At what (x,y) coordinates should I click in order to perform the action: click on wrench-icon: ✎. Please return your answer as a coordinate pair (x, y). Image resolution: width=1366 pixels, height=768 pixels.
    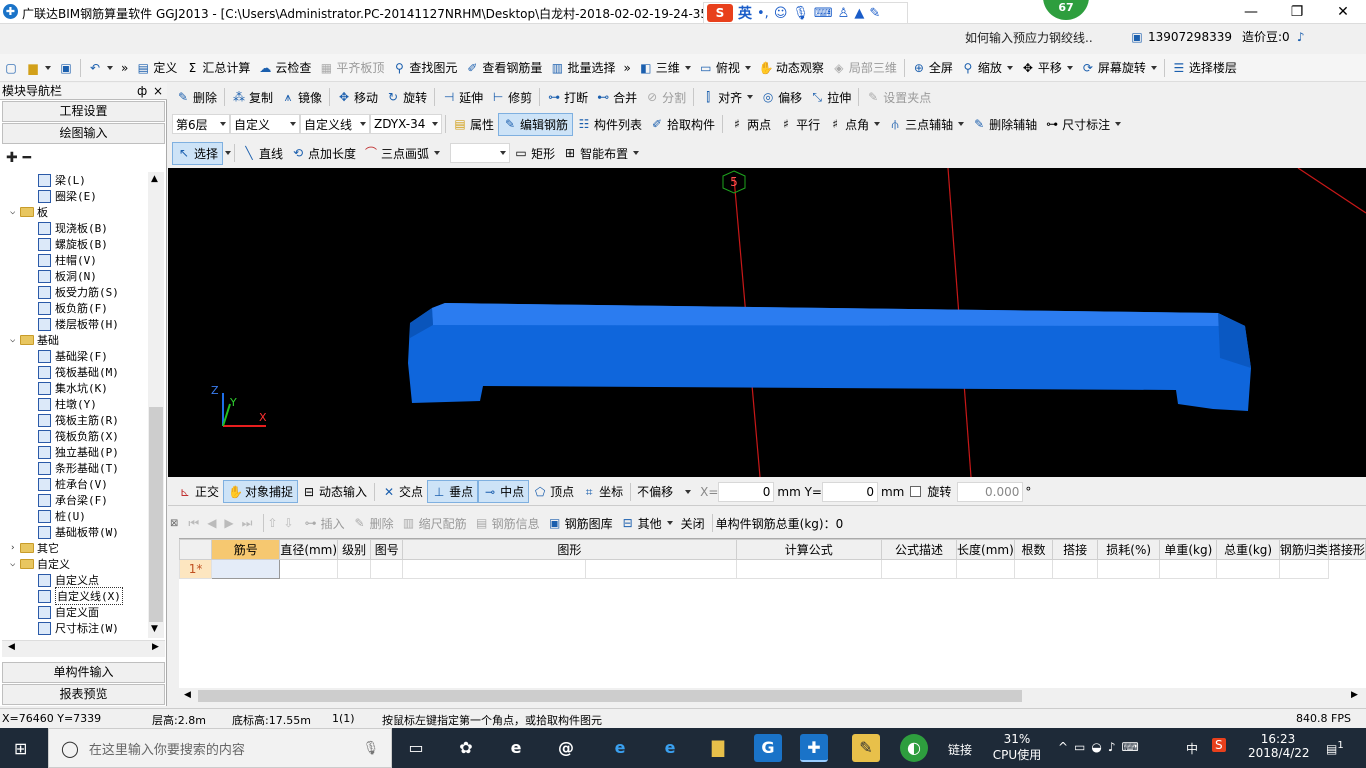
    Looking at the image, I should click on (874, 13).